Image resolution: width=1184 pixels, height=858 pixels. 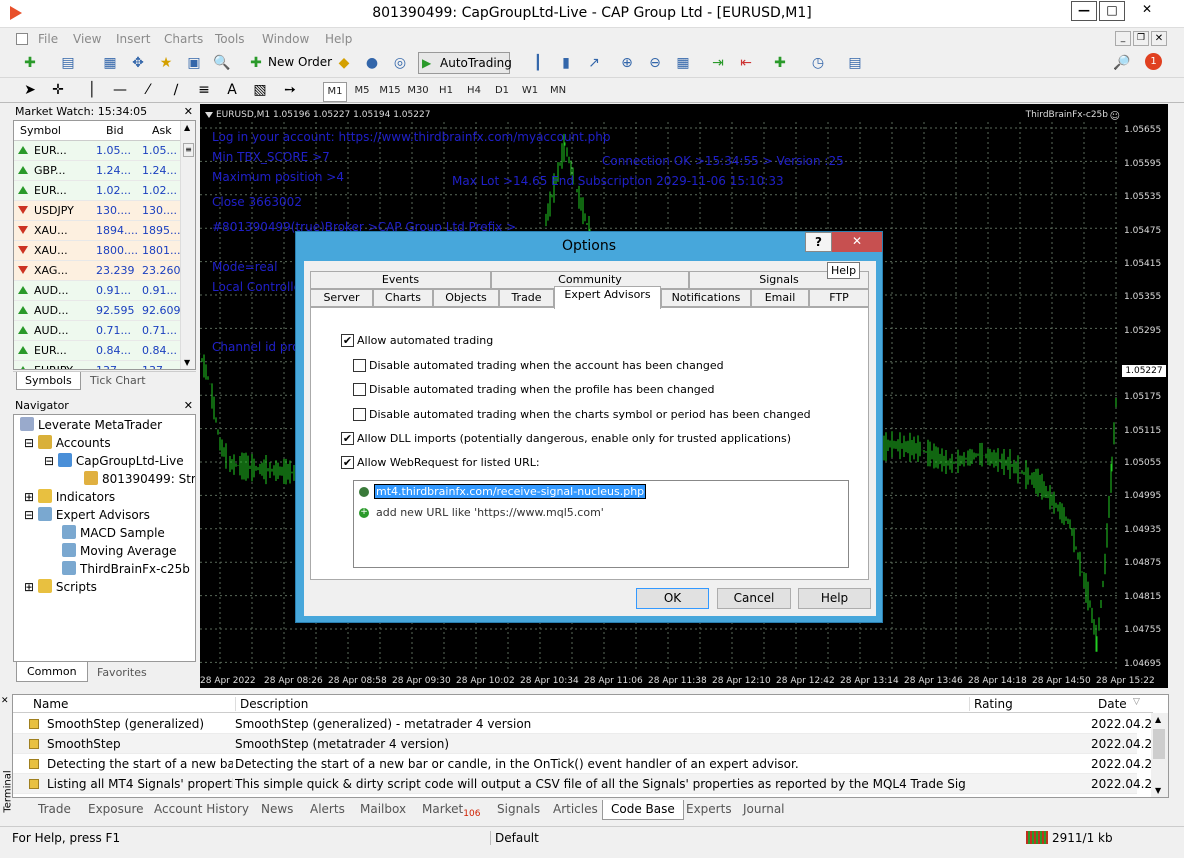 I want to click on nav-server: ⊟ CapGroupLtd-Live, so click(x=114, y=460).